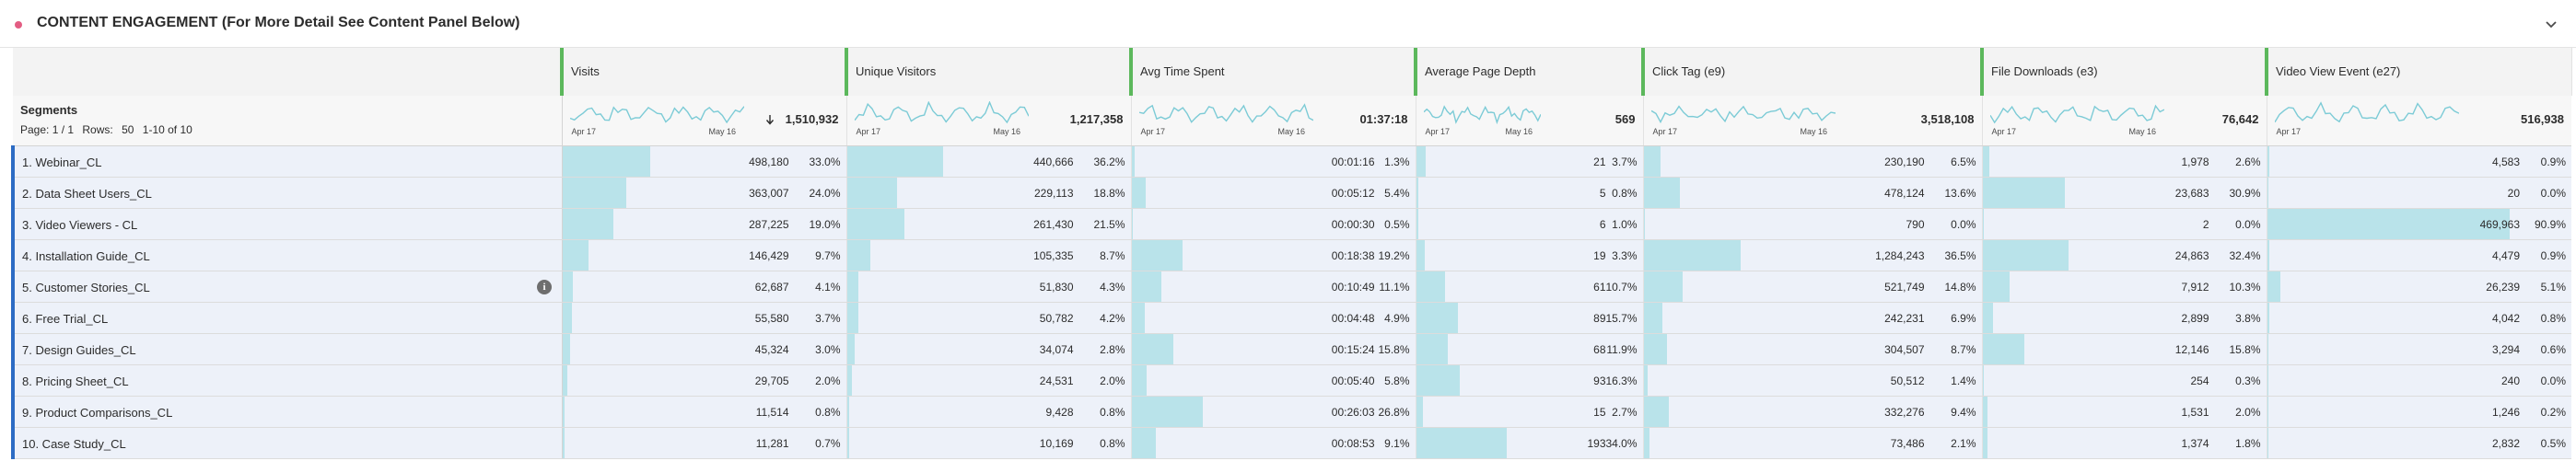 Image resolution: width=2576 pixels, height=461 pixels. I want to click on metric-cell: 24,863 32.4%, so click(2124, 255).